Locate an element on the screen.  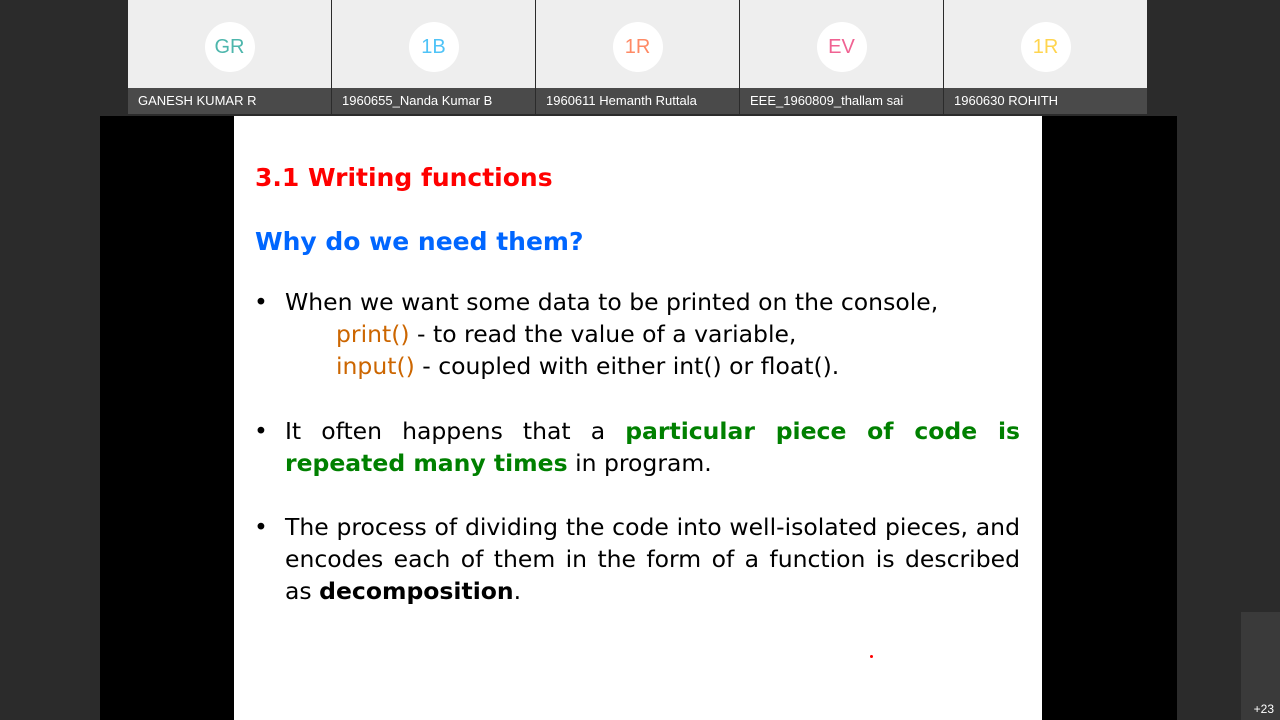
participant-tile: 1B 1960655_Nanda Kumar B is located at coordinates (433, 57).